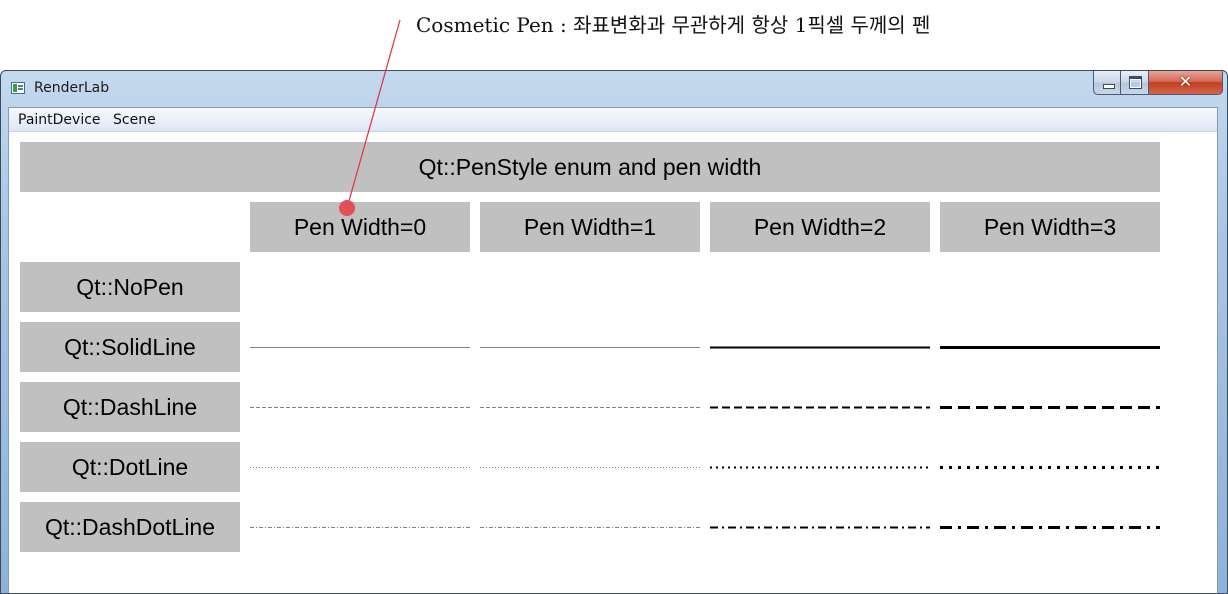 The image size is (1228, 594). What do you see at coordinates (134, 120) in the screenshot?
I see `menu-scene: Scene` at bounding box center [134, 120].